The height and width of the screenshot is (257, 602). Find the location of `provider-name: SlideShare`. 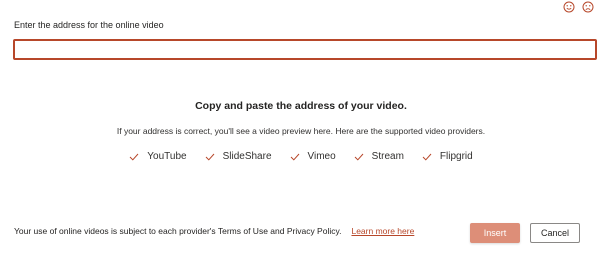

provider-name: SlideShare is located at coordinates (247, 156).